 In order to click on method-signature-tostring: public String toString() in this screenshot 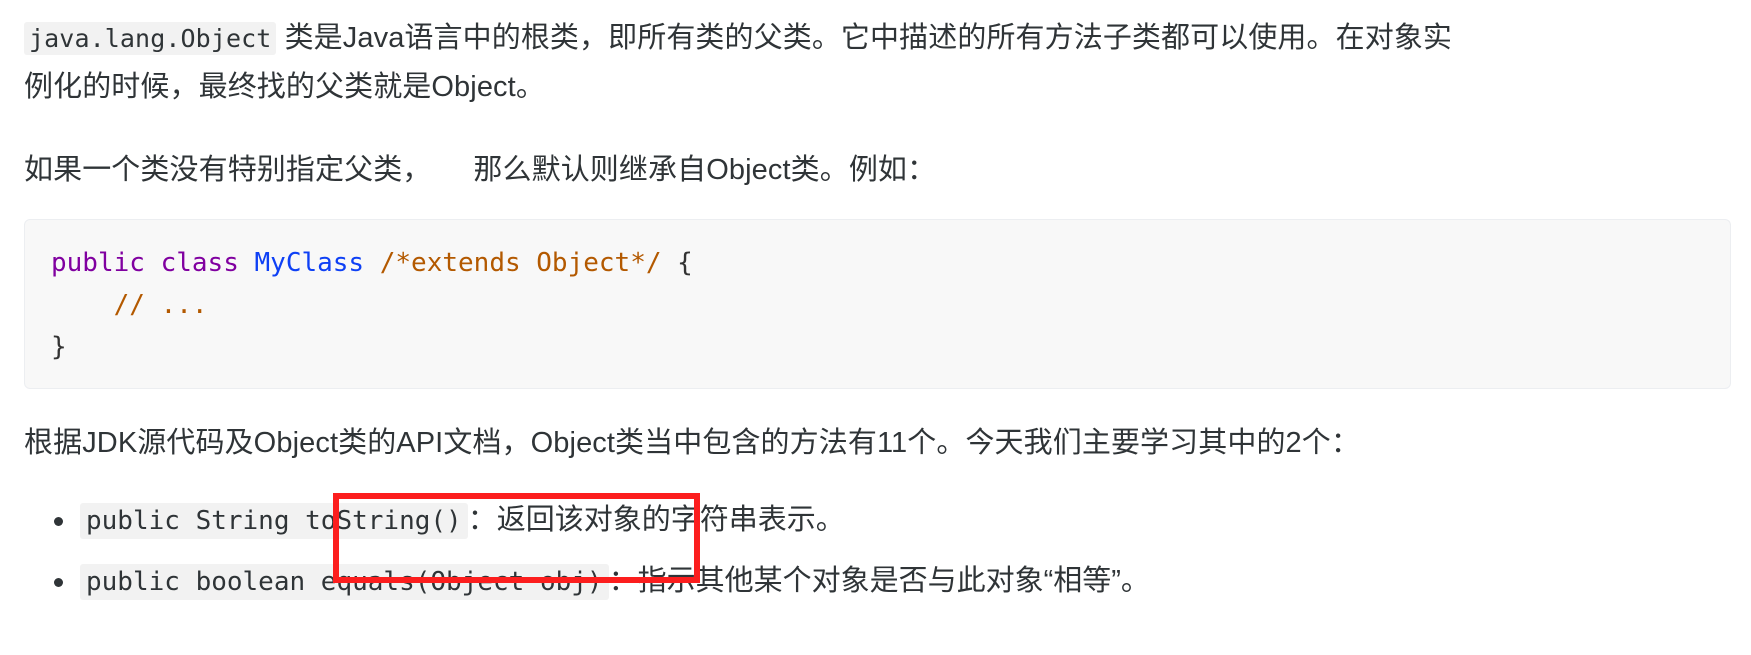, I will do `click(274, 521)`.